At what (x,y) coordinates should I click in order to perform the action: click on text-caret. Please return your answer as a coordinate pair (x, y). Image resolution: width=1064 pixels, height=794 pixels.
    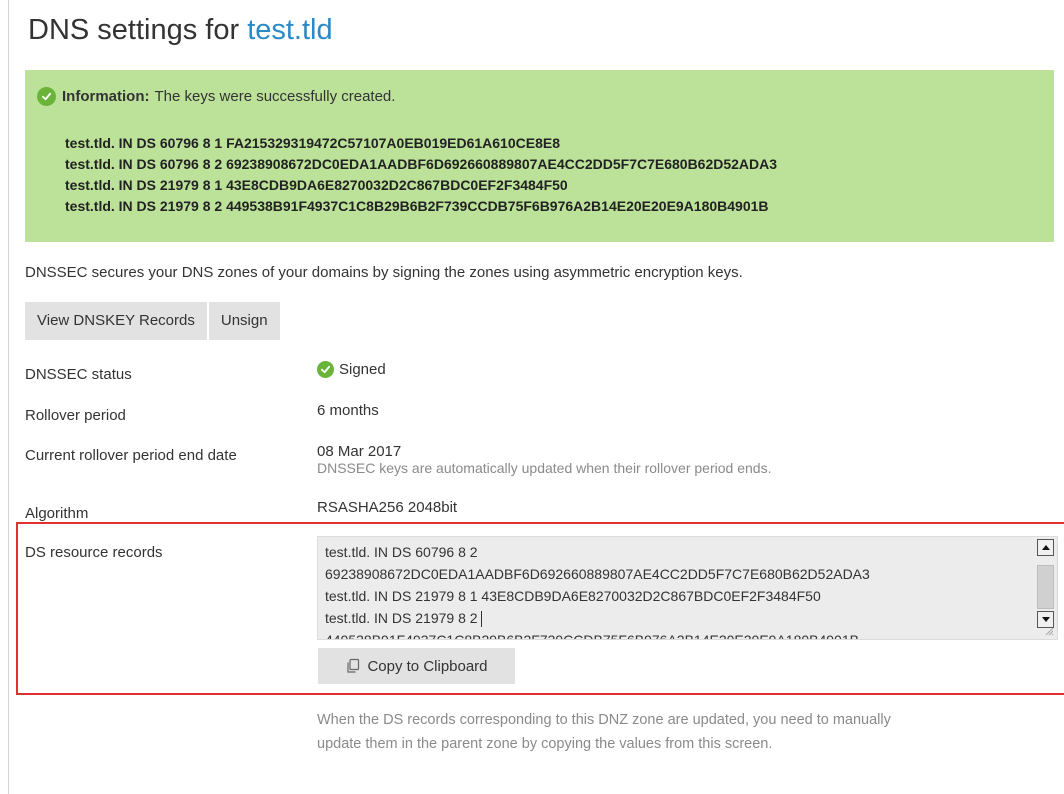
    Looking at the image, I should click on (481, 619).